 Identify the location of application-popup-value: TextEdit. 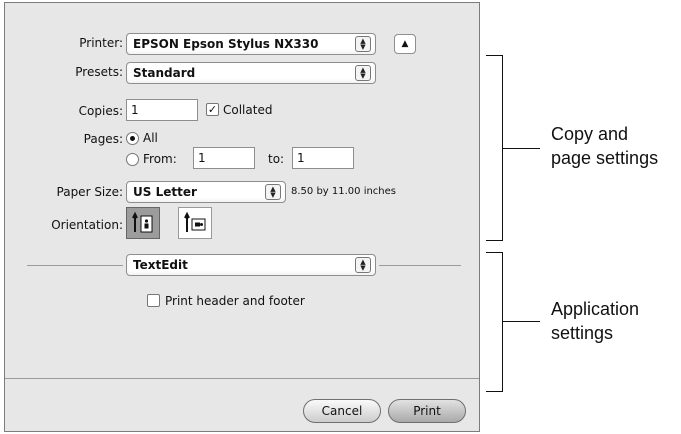
(160, 265).